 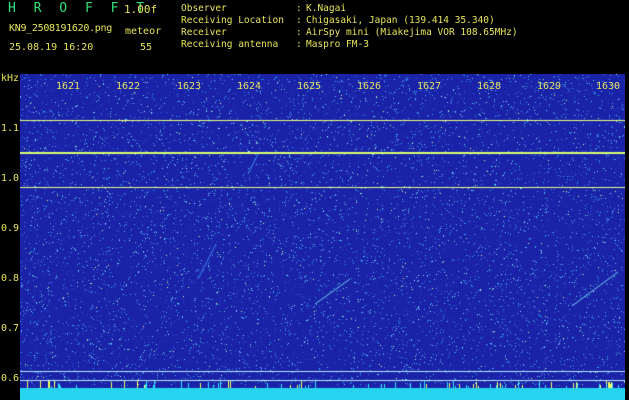 What do you see at coordinates (249, 86) in the screenshot?
I see `x-tick-label: 1624` at bounding box center [249, 86].